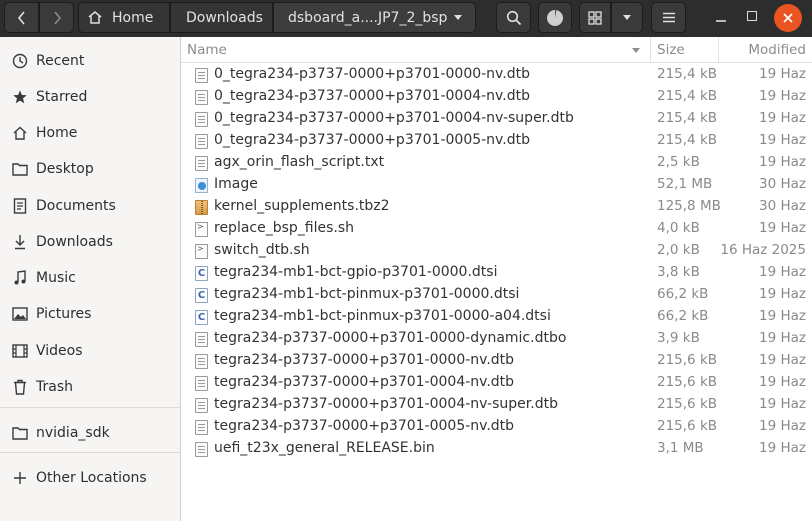 Image resolution: width=812 pixels, height=521 pixels. What do you see at coordinates (788, 18) in the screenshot?
I see `close-button` at bounding box center [788, 18].